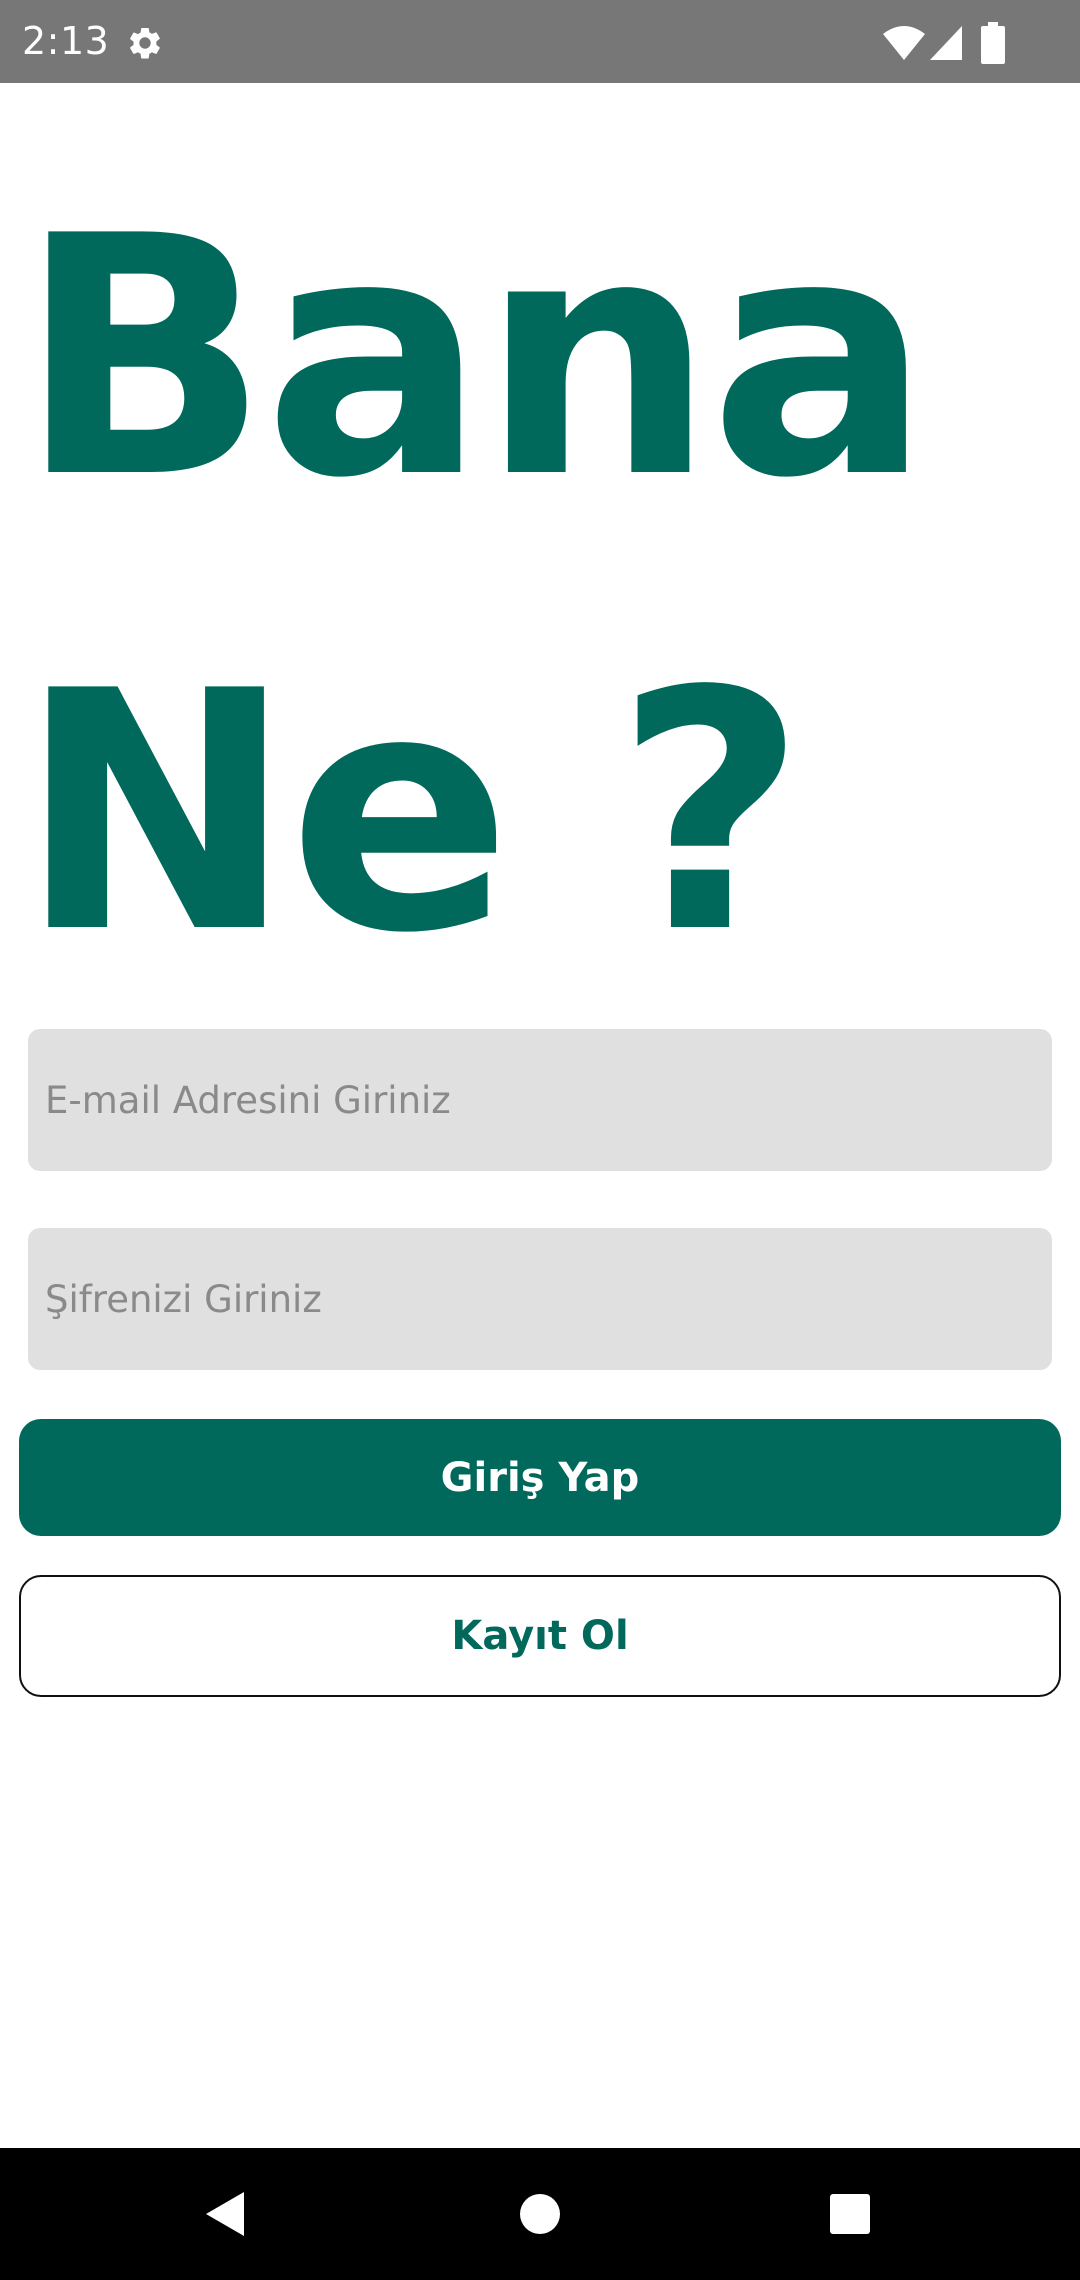  What do you see at coordinates (540, 1477) in the screenshot?
I see `login-button: Giriş Yap` at bounding box center [540, 1477].